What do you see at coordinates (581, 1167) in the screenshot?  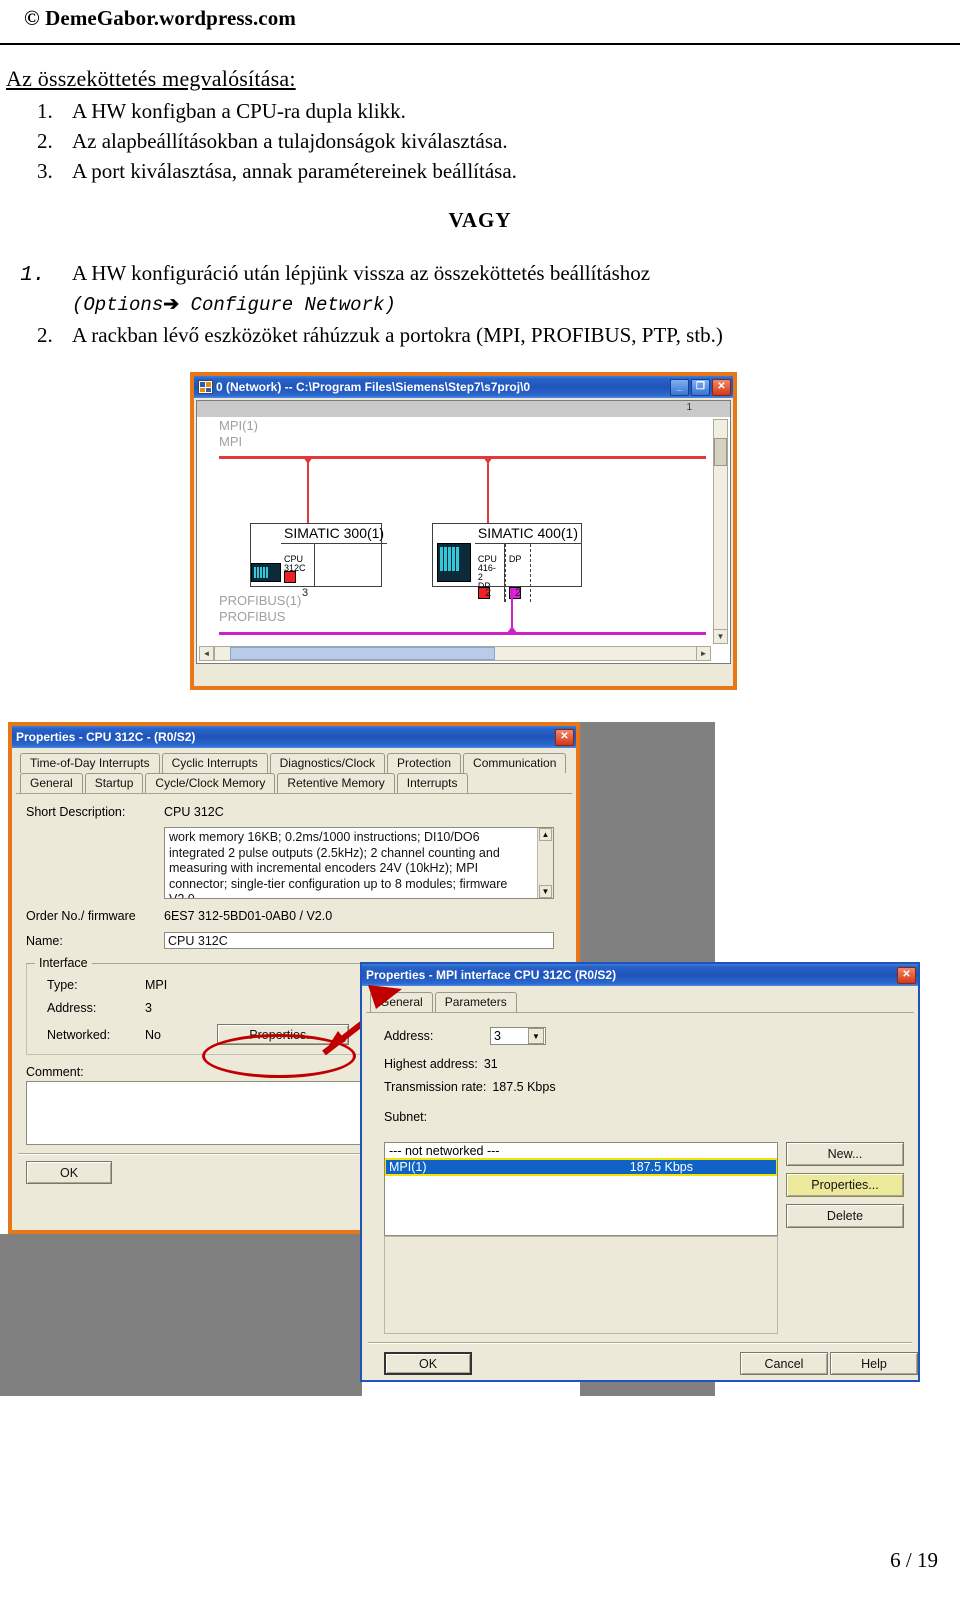 I see `list-item-selected: MPI(1) 187.5 Kbps` at bounding box center [581, 1167].